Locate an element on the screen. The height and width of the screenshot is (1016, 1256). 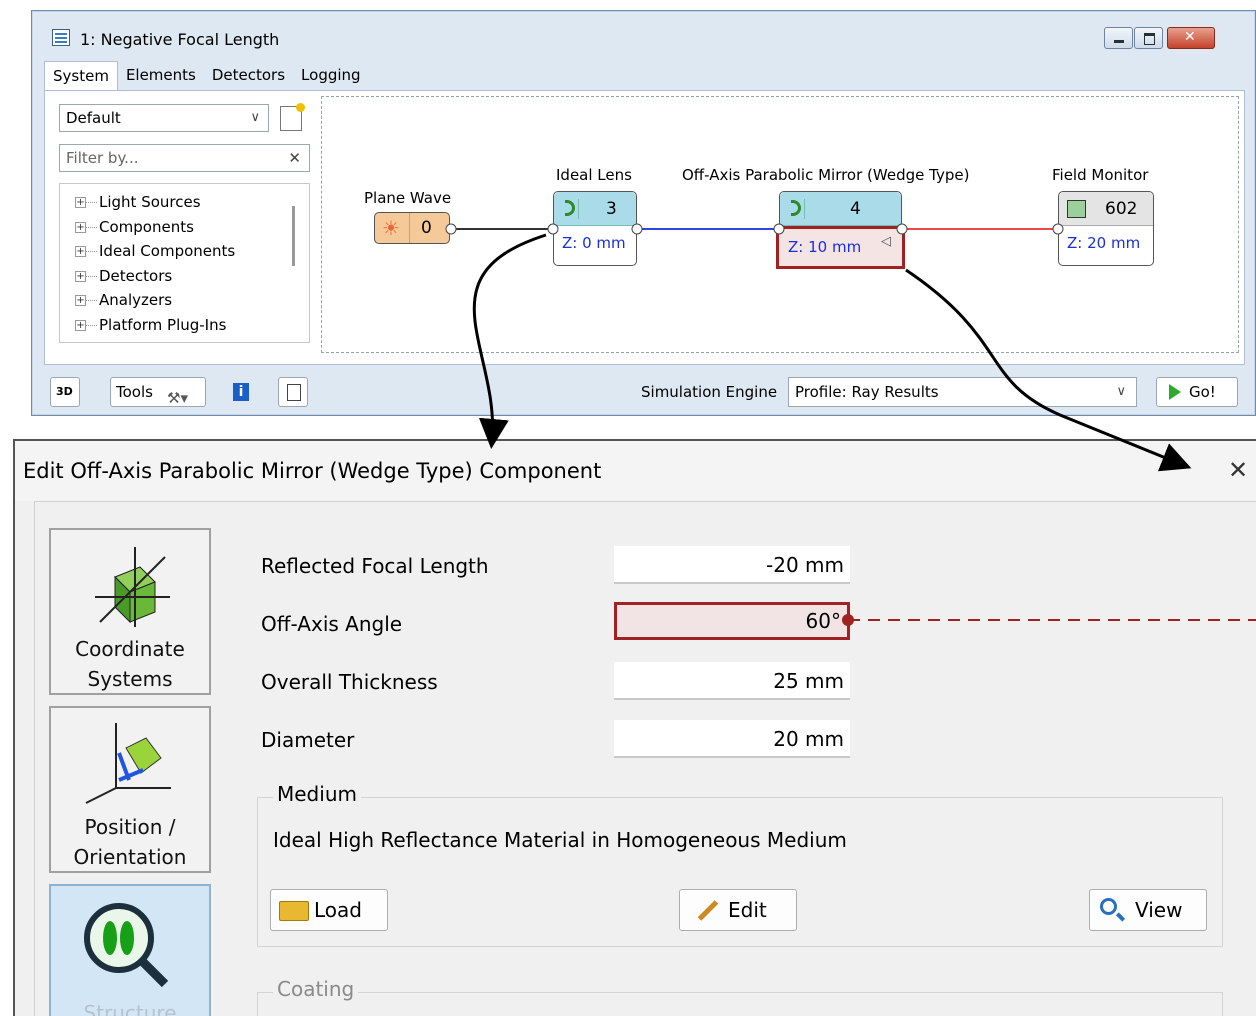
view-button: View is located at coordinates (1148, 910).